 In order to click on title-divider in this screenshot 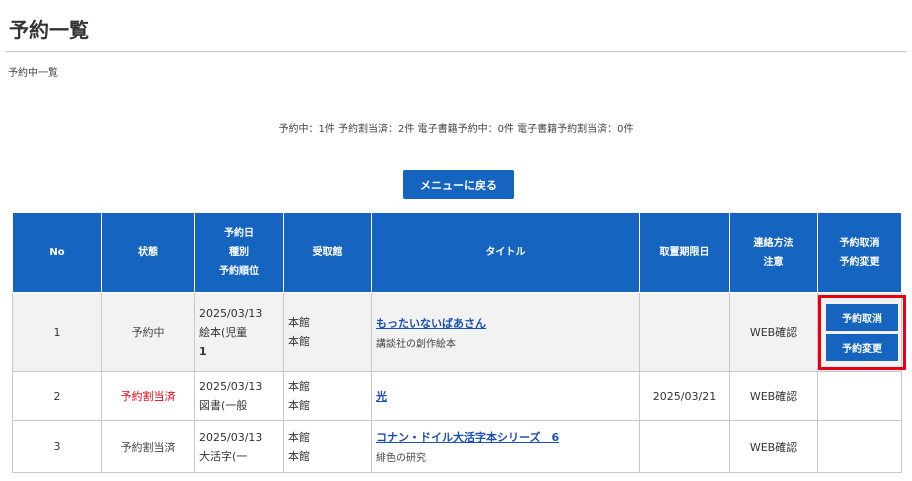, I will do `click(456, 51)`.